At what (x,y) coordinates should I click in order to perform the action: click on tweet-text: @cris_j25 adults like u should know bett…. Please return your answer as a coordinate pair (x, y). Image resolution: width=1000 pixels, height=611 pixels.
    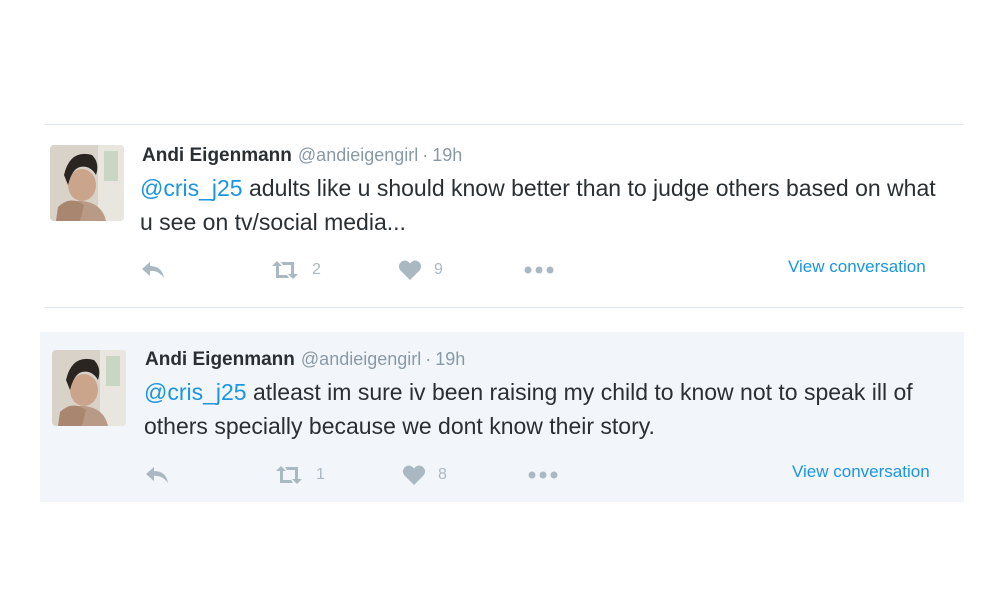
    Looking at the image, I should click on (545, 205).